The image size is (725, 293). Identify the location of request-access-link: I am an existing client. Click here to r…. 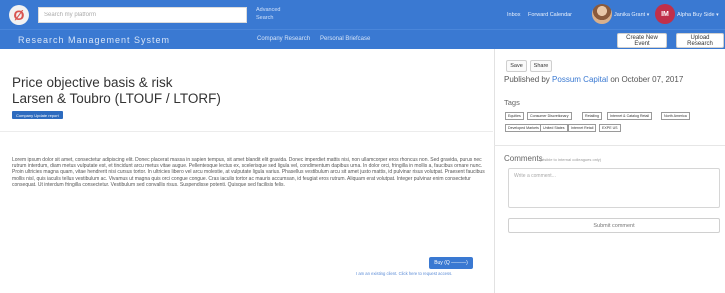
(404, 273).